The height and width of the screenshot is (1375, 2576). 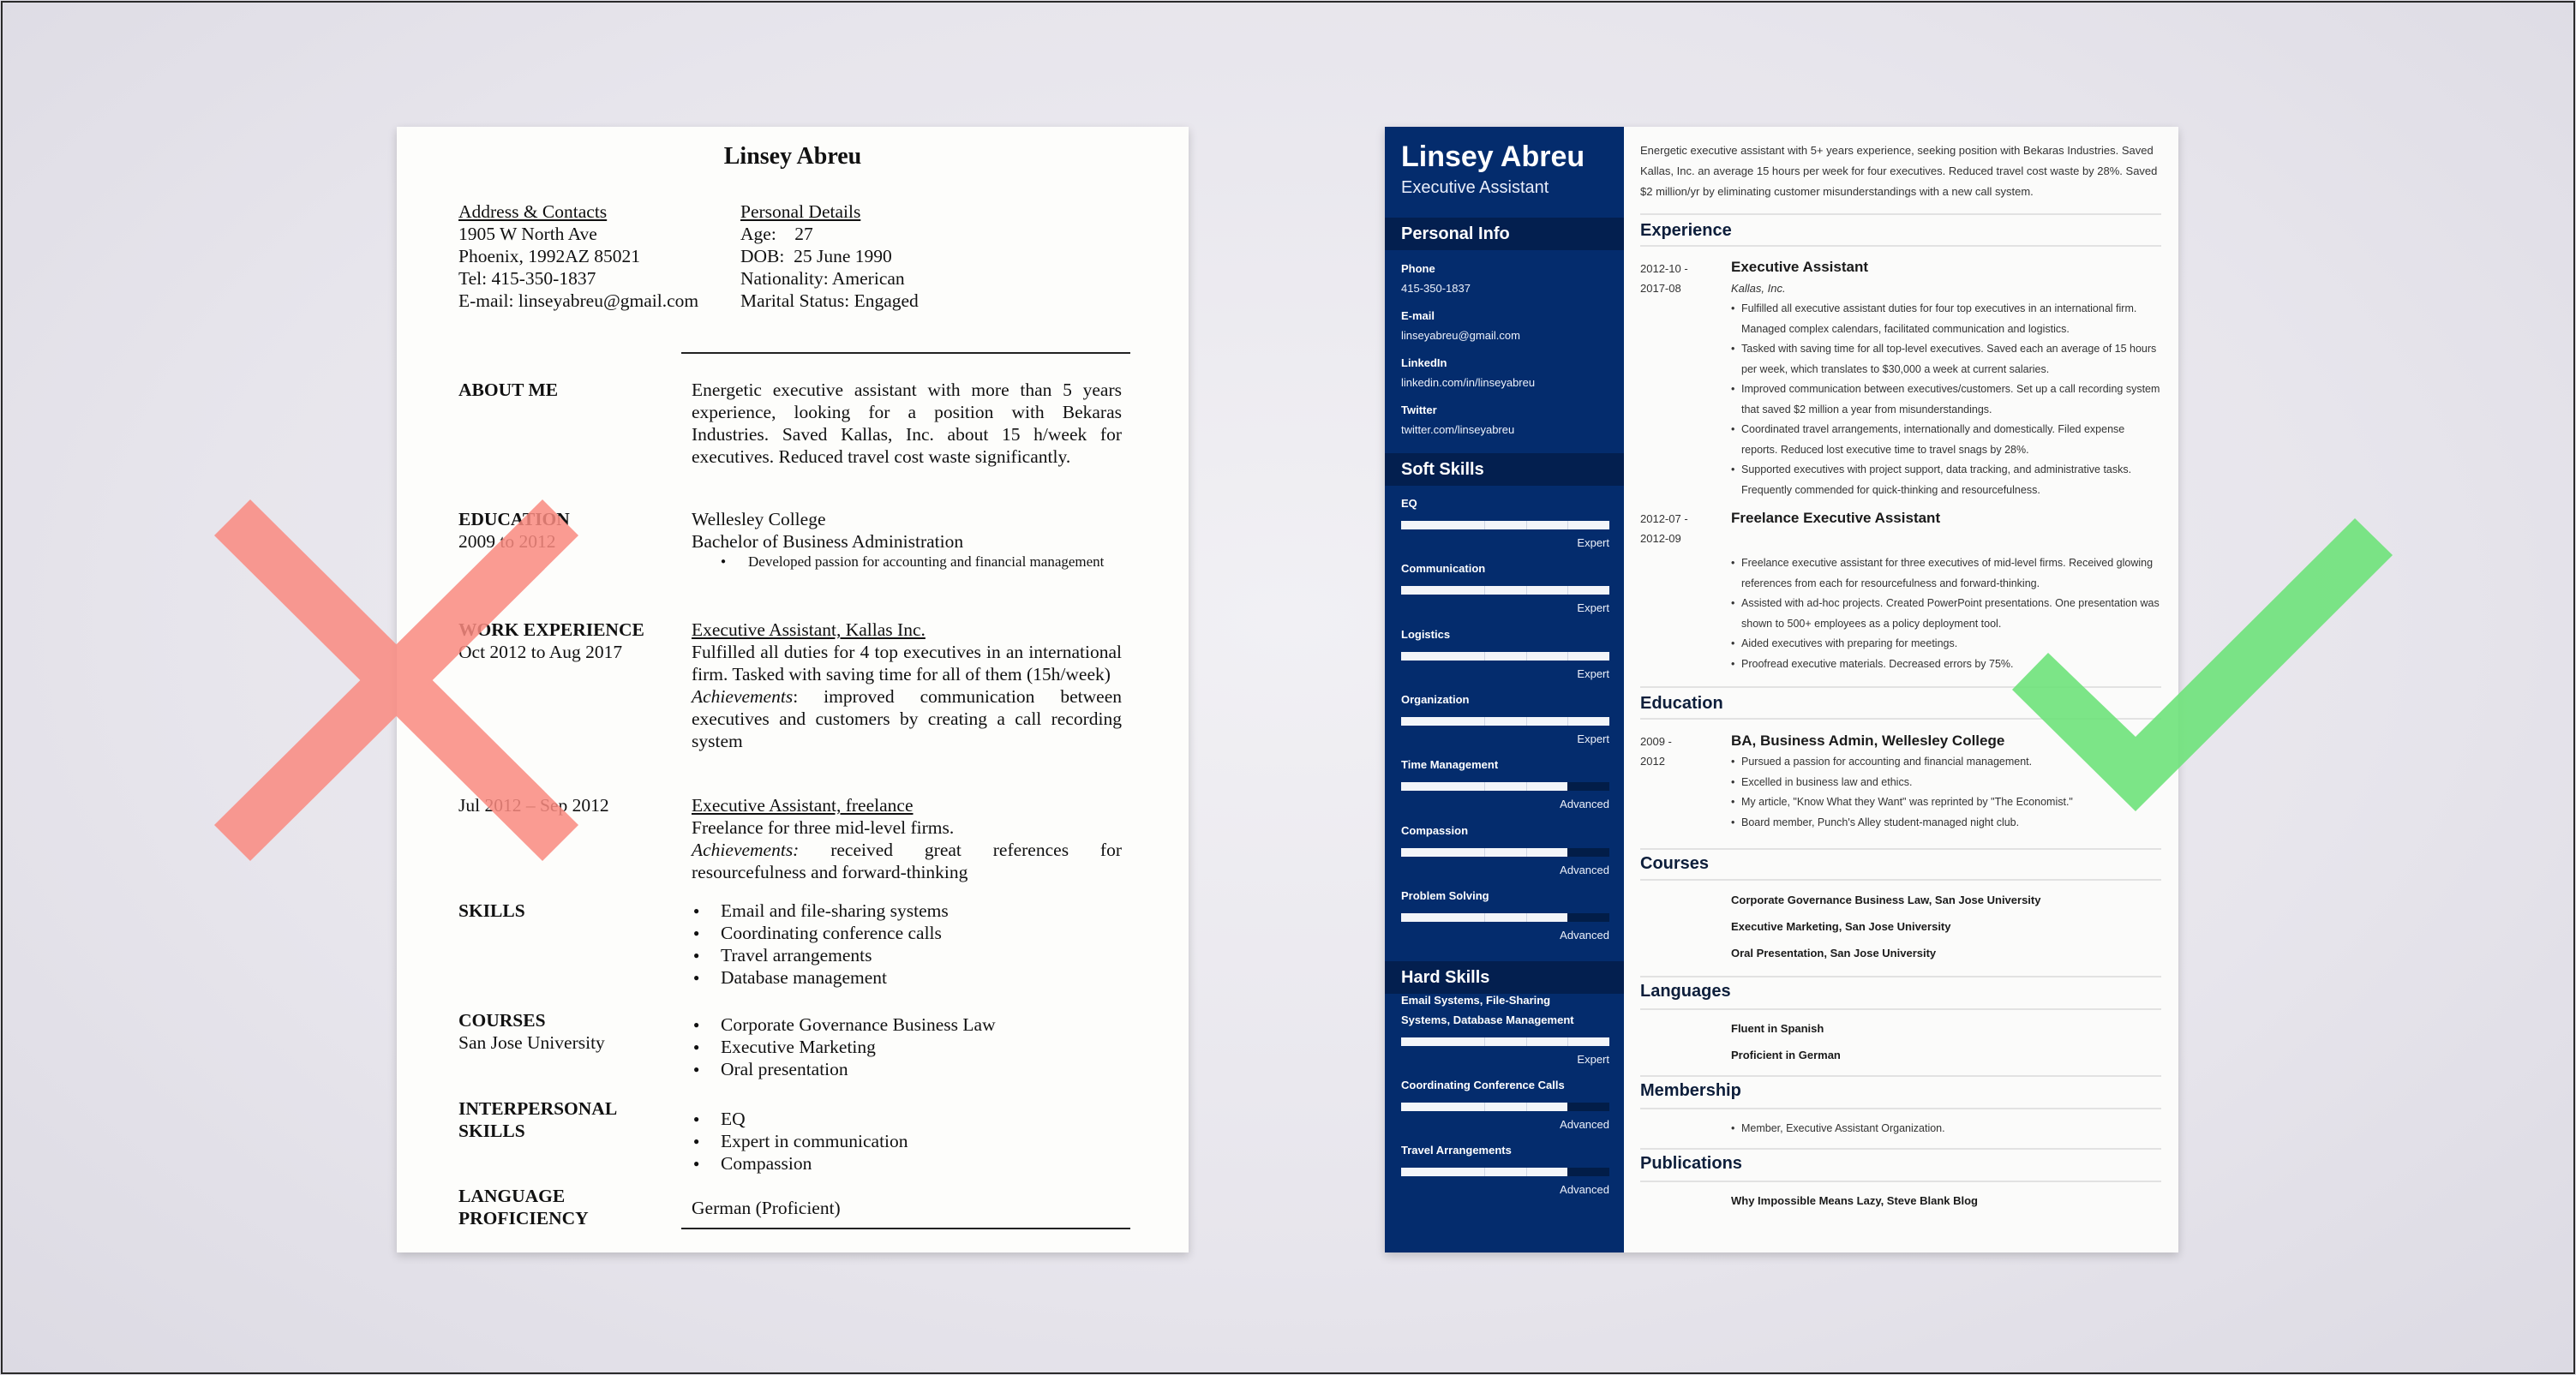 What do you see at coordinates (540, 652) in the screenshot?
I see `job-dates: Oct 2012 to Aug 2017` at bounding box center [540, 652].